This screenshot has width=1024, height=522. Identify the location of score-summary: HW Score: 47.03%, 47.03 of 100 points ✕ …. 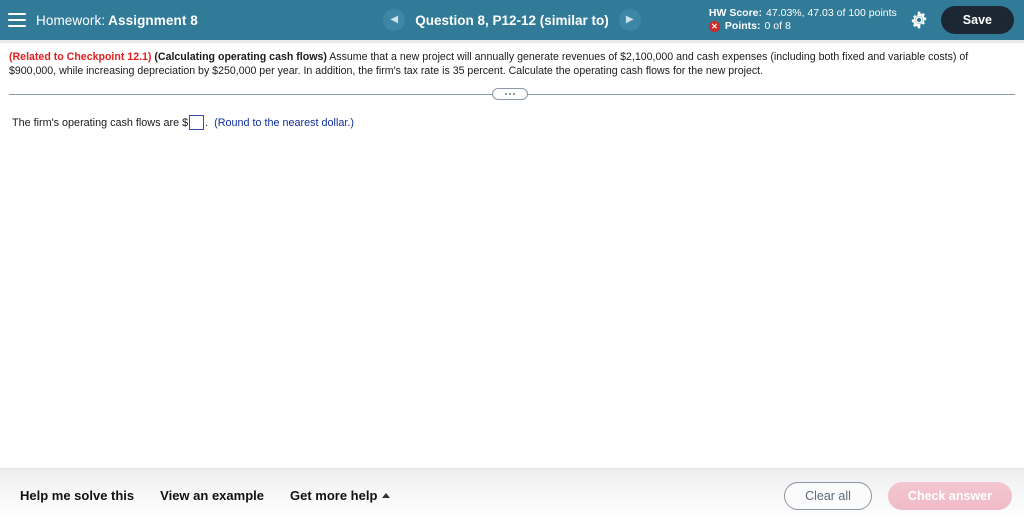
(802, 20).